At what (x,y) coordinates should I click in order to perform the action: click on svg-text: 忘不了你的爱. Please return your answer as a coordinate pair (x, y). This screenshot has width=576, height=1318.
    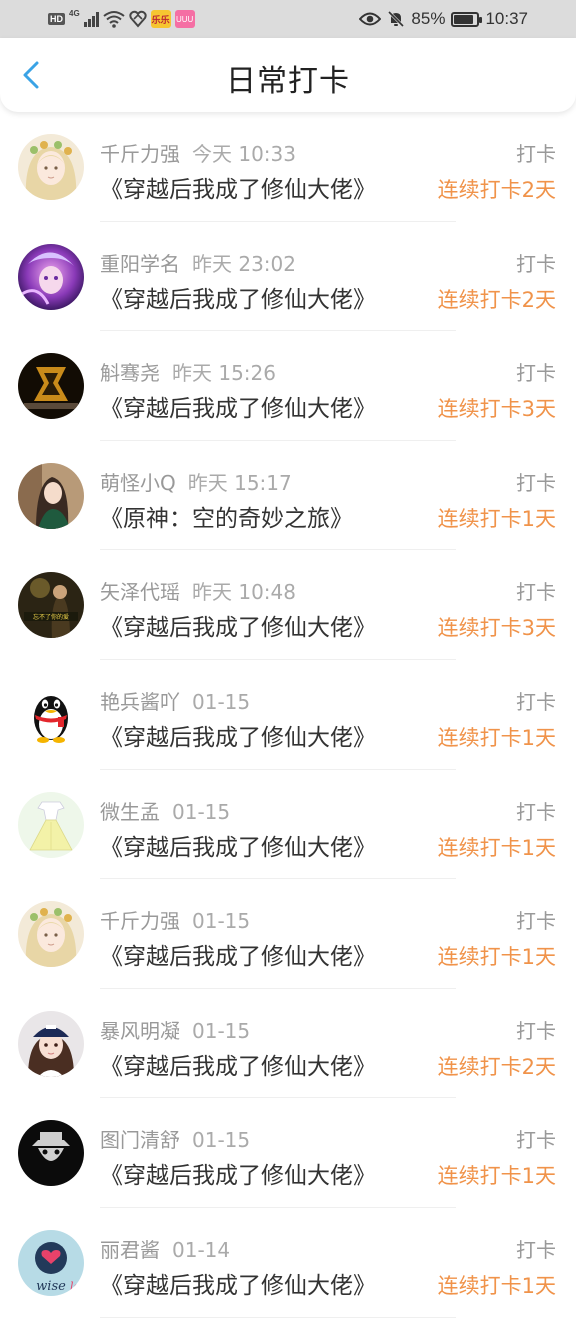
    Looking at the image, I should click on (51, 617).